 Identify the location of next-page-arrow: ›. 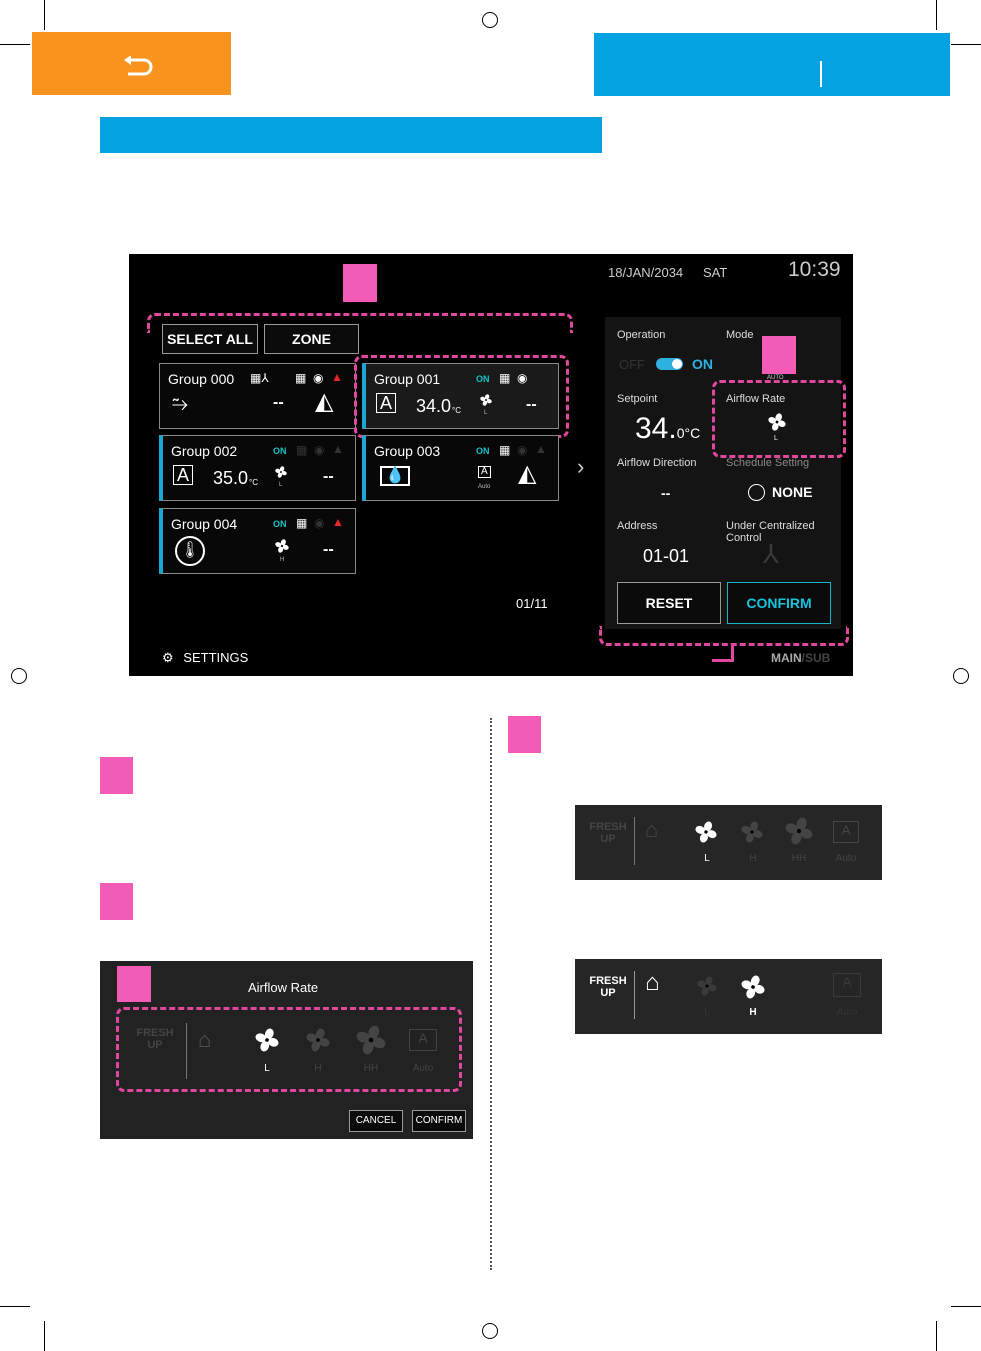
(580, 467).